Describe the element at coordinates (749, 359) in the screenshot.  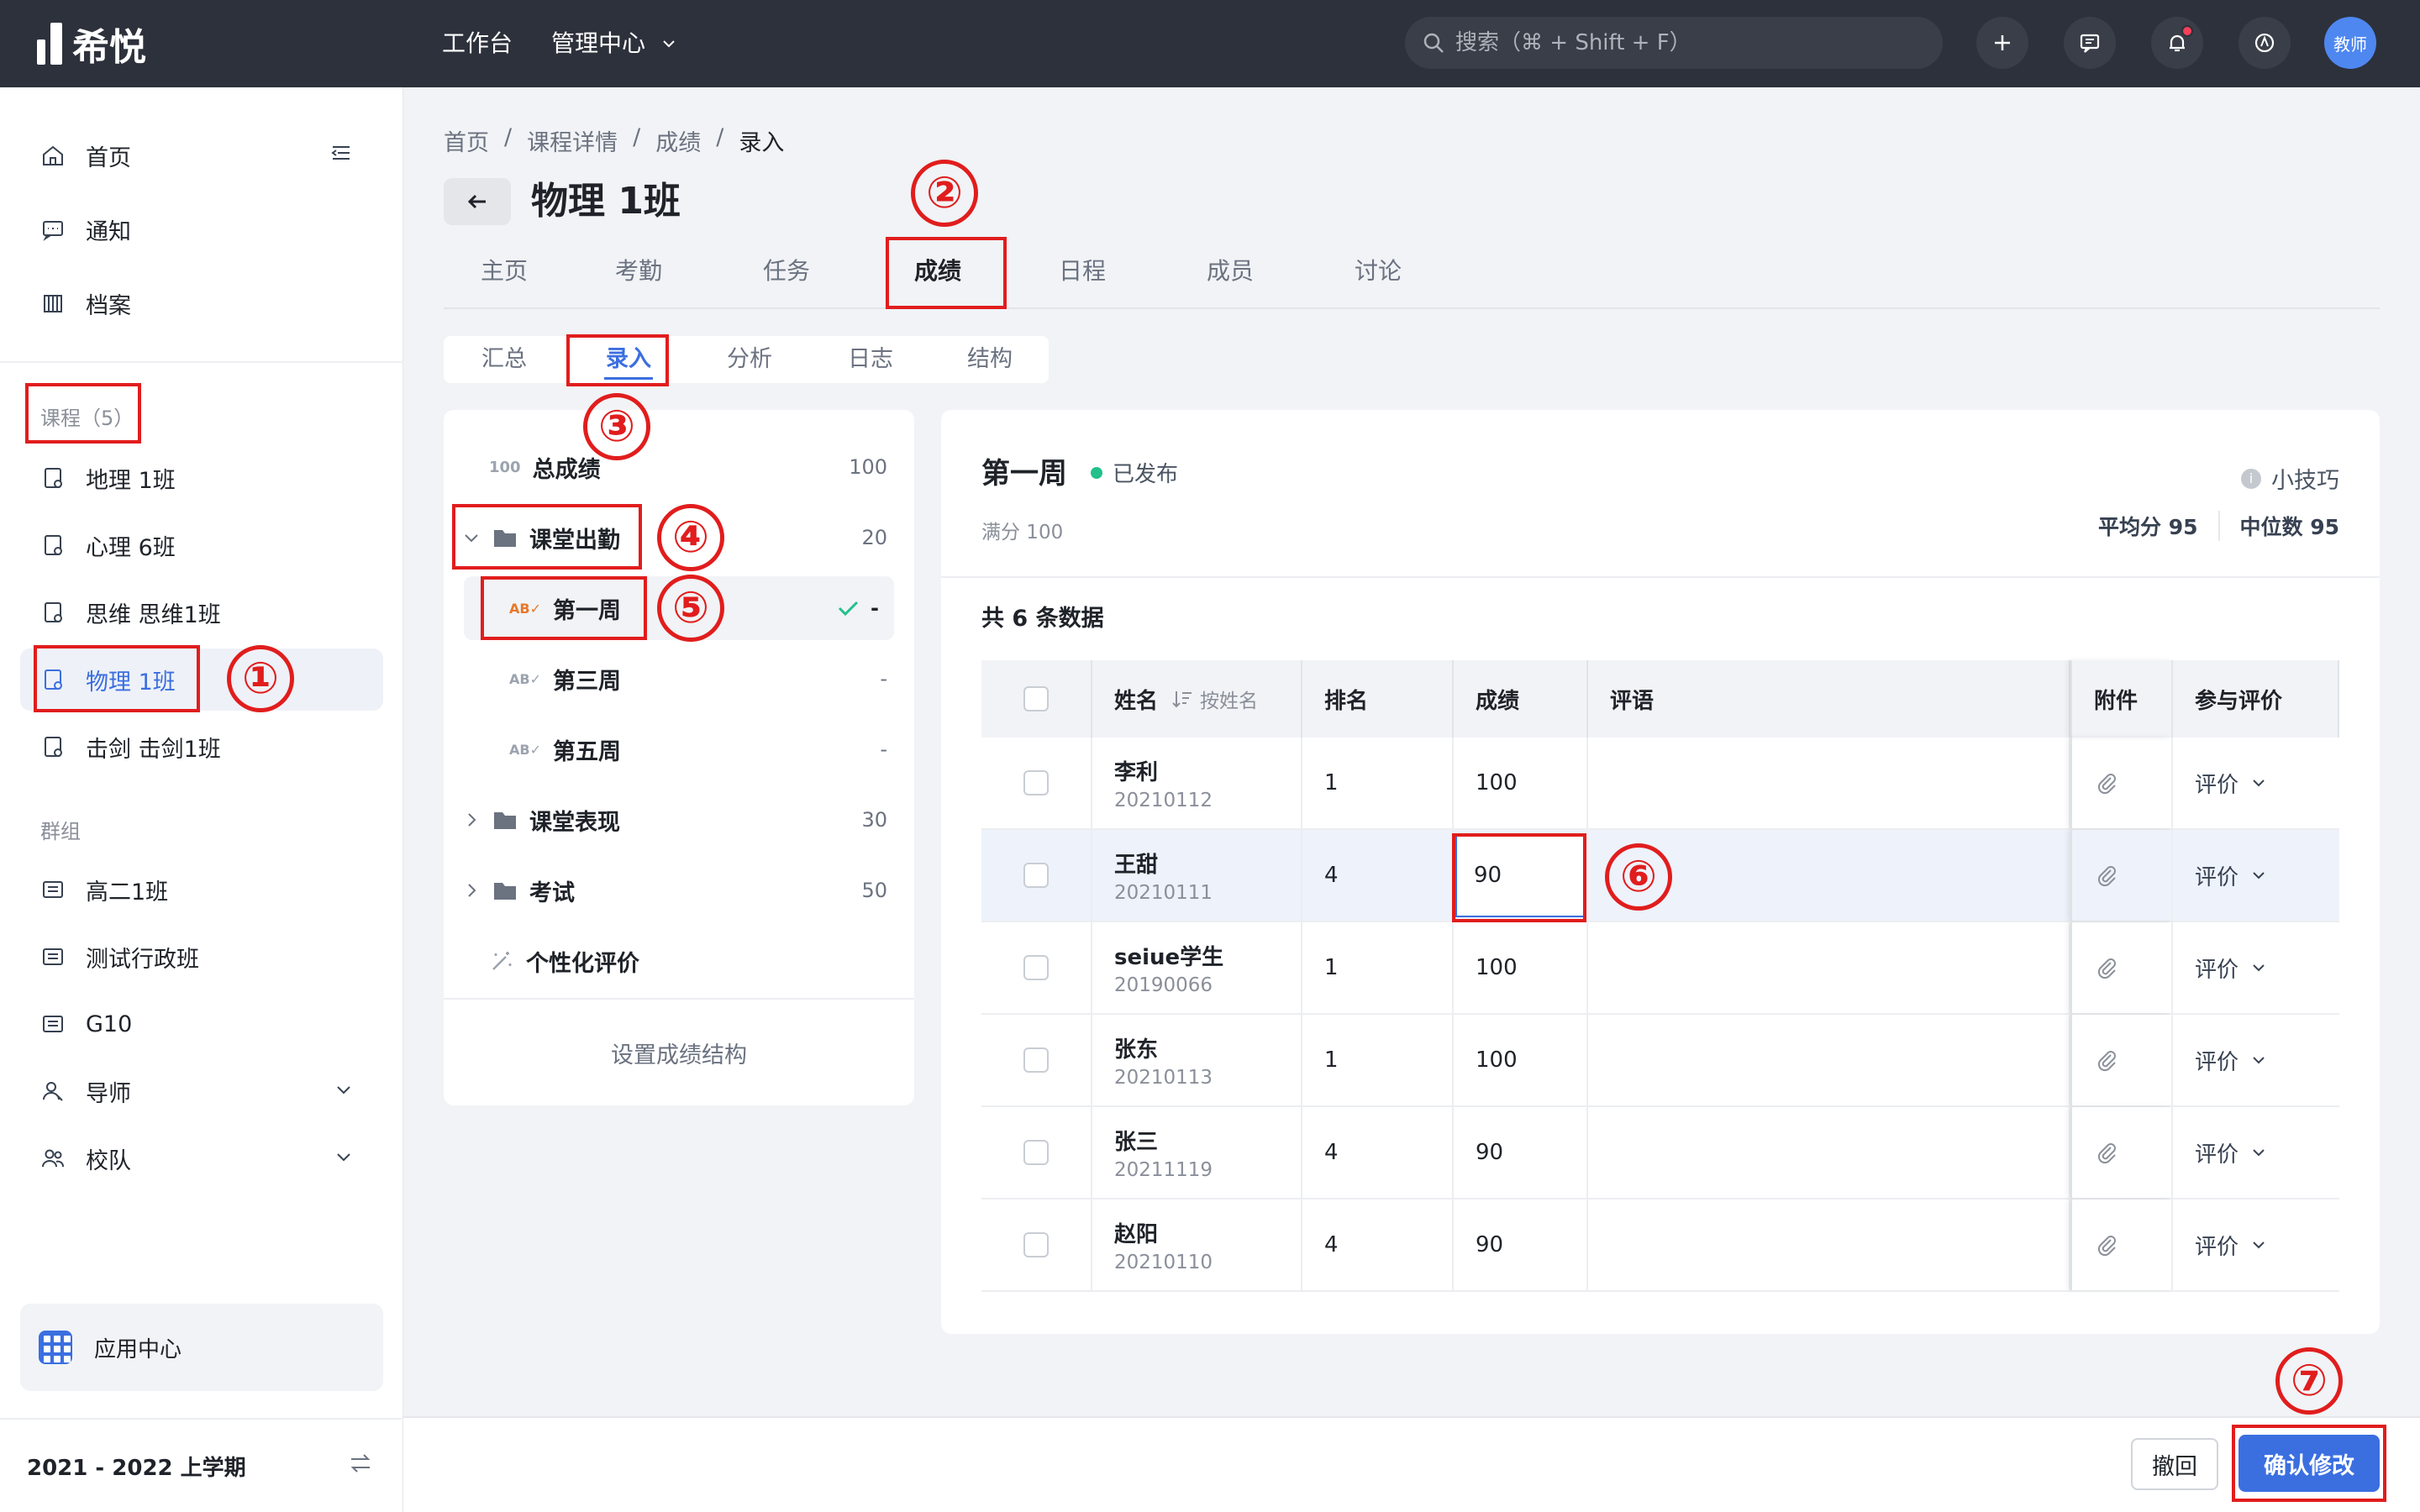
I see `subtab-analysis: 分析` at that location.